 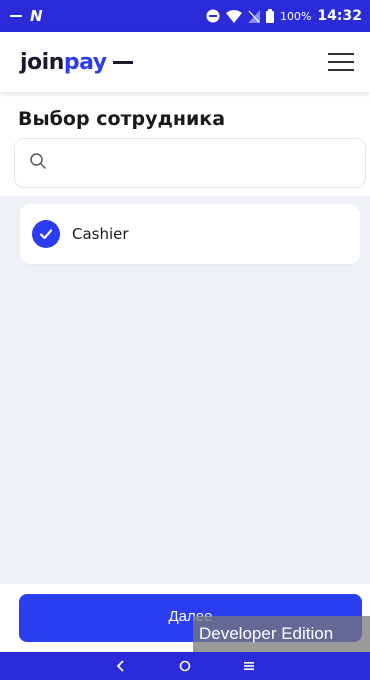 What do you see at coordinates (121, 666) in the screenshot?
I see `back-icon` at bounding box center [121, 666].